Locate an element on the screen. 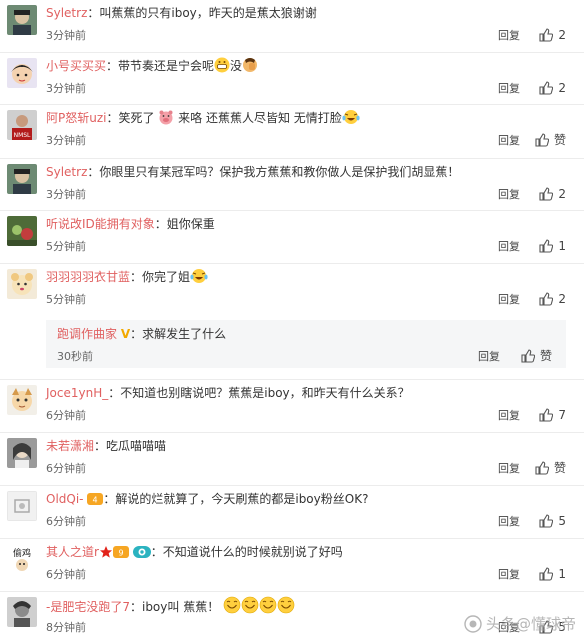 The width and height of the screenshot is (584, 638). username: 跑调作曲家 is located at coordinates (87, 334).